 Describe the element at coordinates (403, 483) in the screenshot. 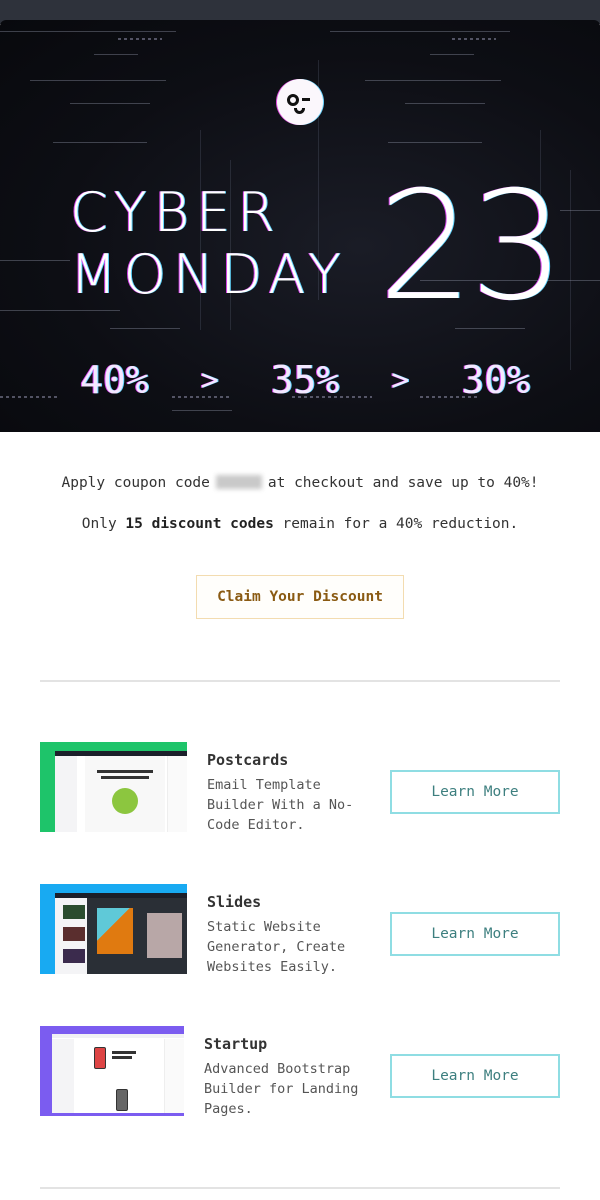

I see `coupon-line-suffix: at checkout and save up to 40%!` at that location.